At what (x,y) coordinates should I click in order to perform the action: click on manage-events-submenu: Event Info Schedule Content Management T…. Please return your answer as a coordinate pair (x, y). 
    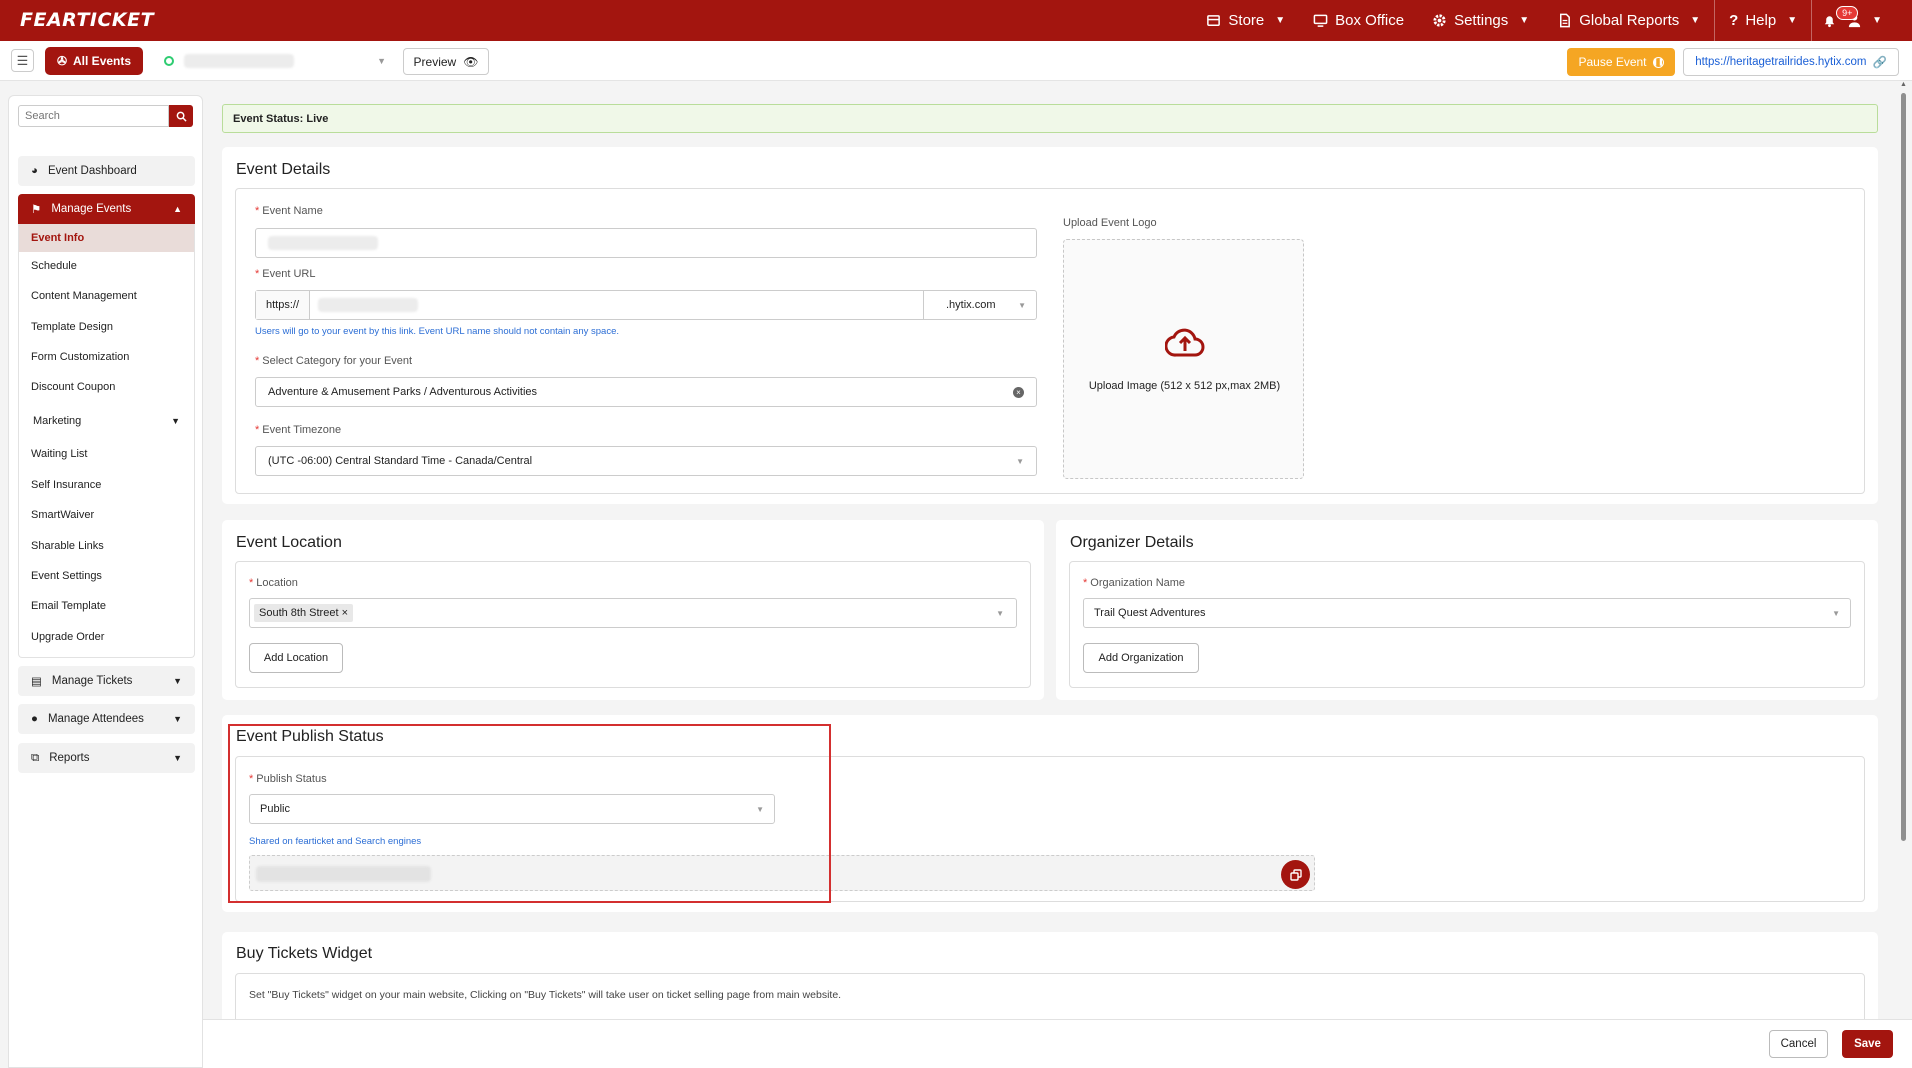
    Looking at the image, I should click on (106, 441).